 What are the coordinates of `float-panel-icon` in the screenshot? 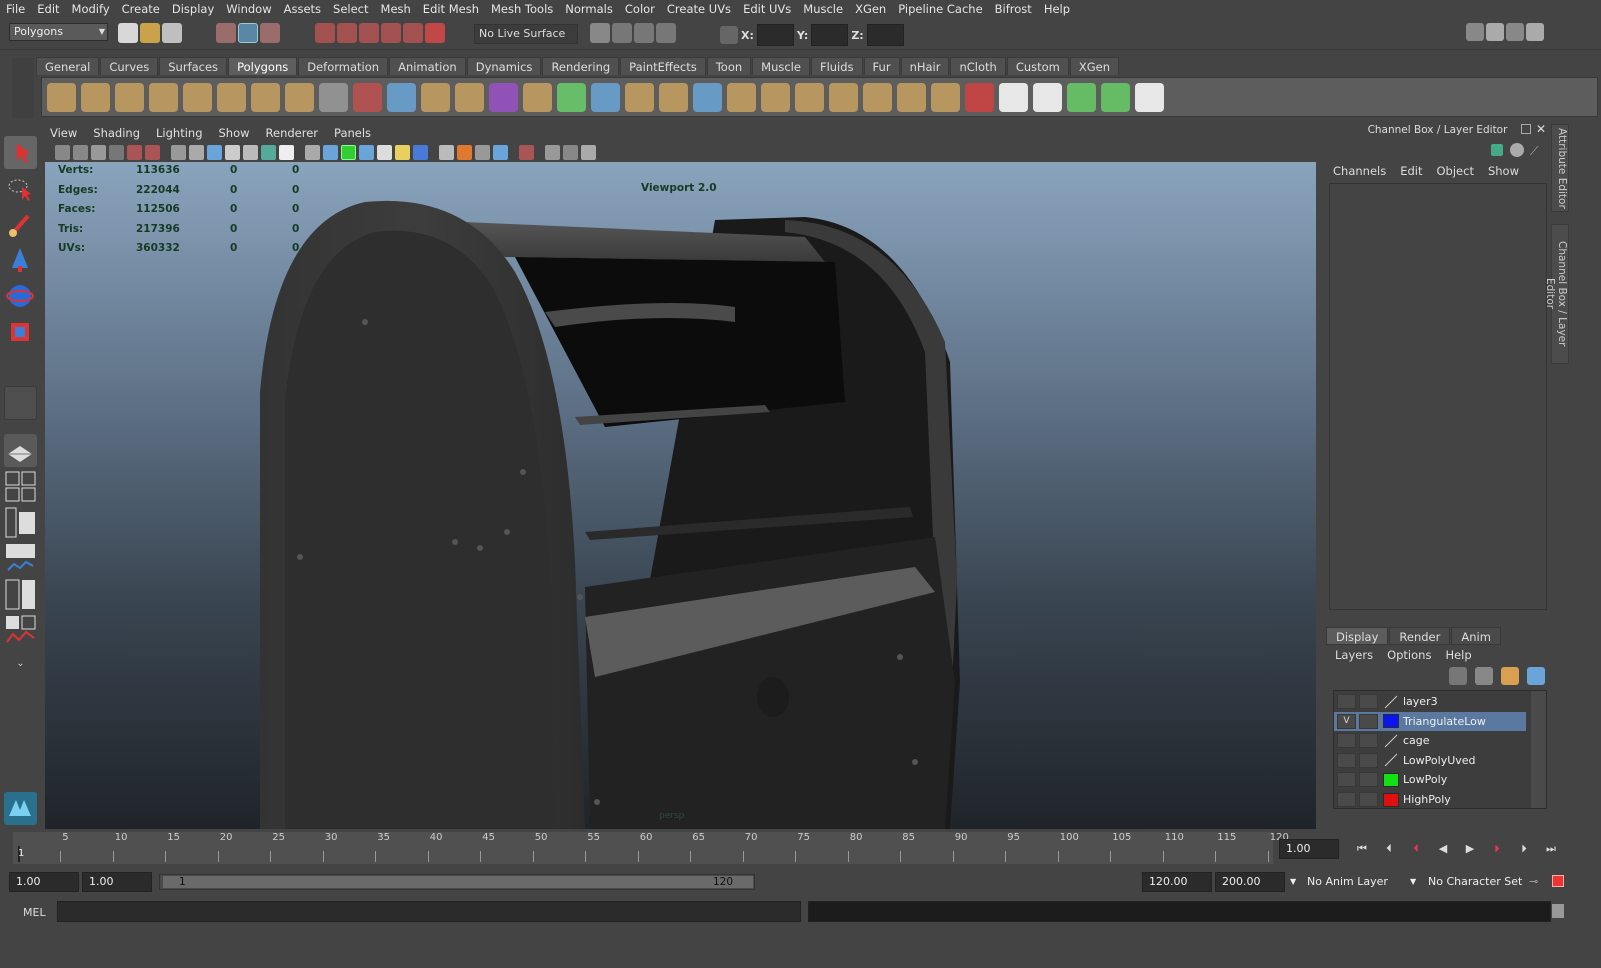 It's located at (1526, 129).